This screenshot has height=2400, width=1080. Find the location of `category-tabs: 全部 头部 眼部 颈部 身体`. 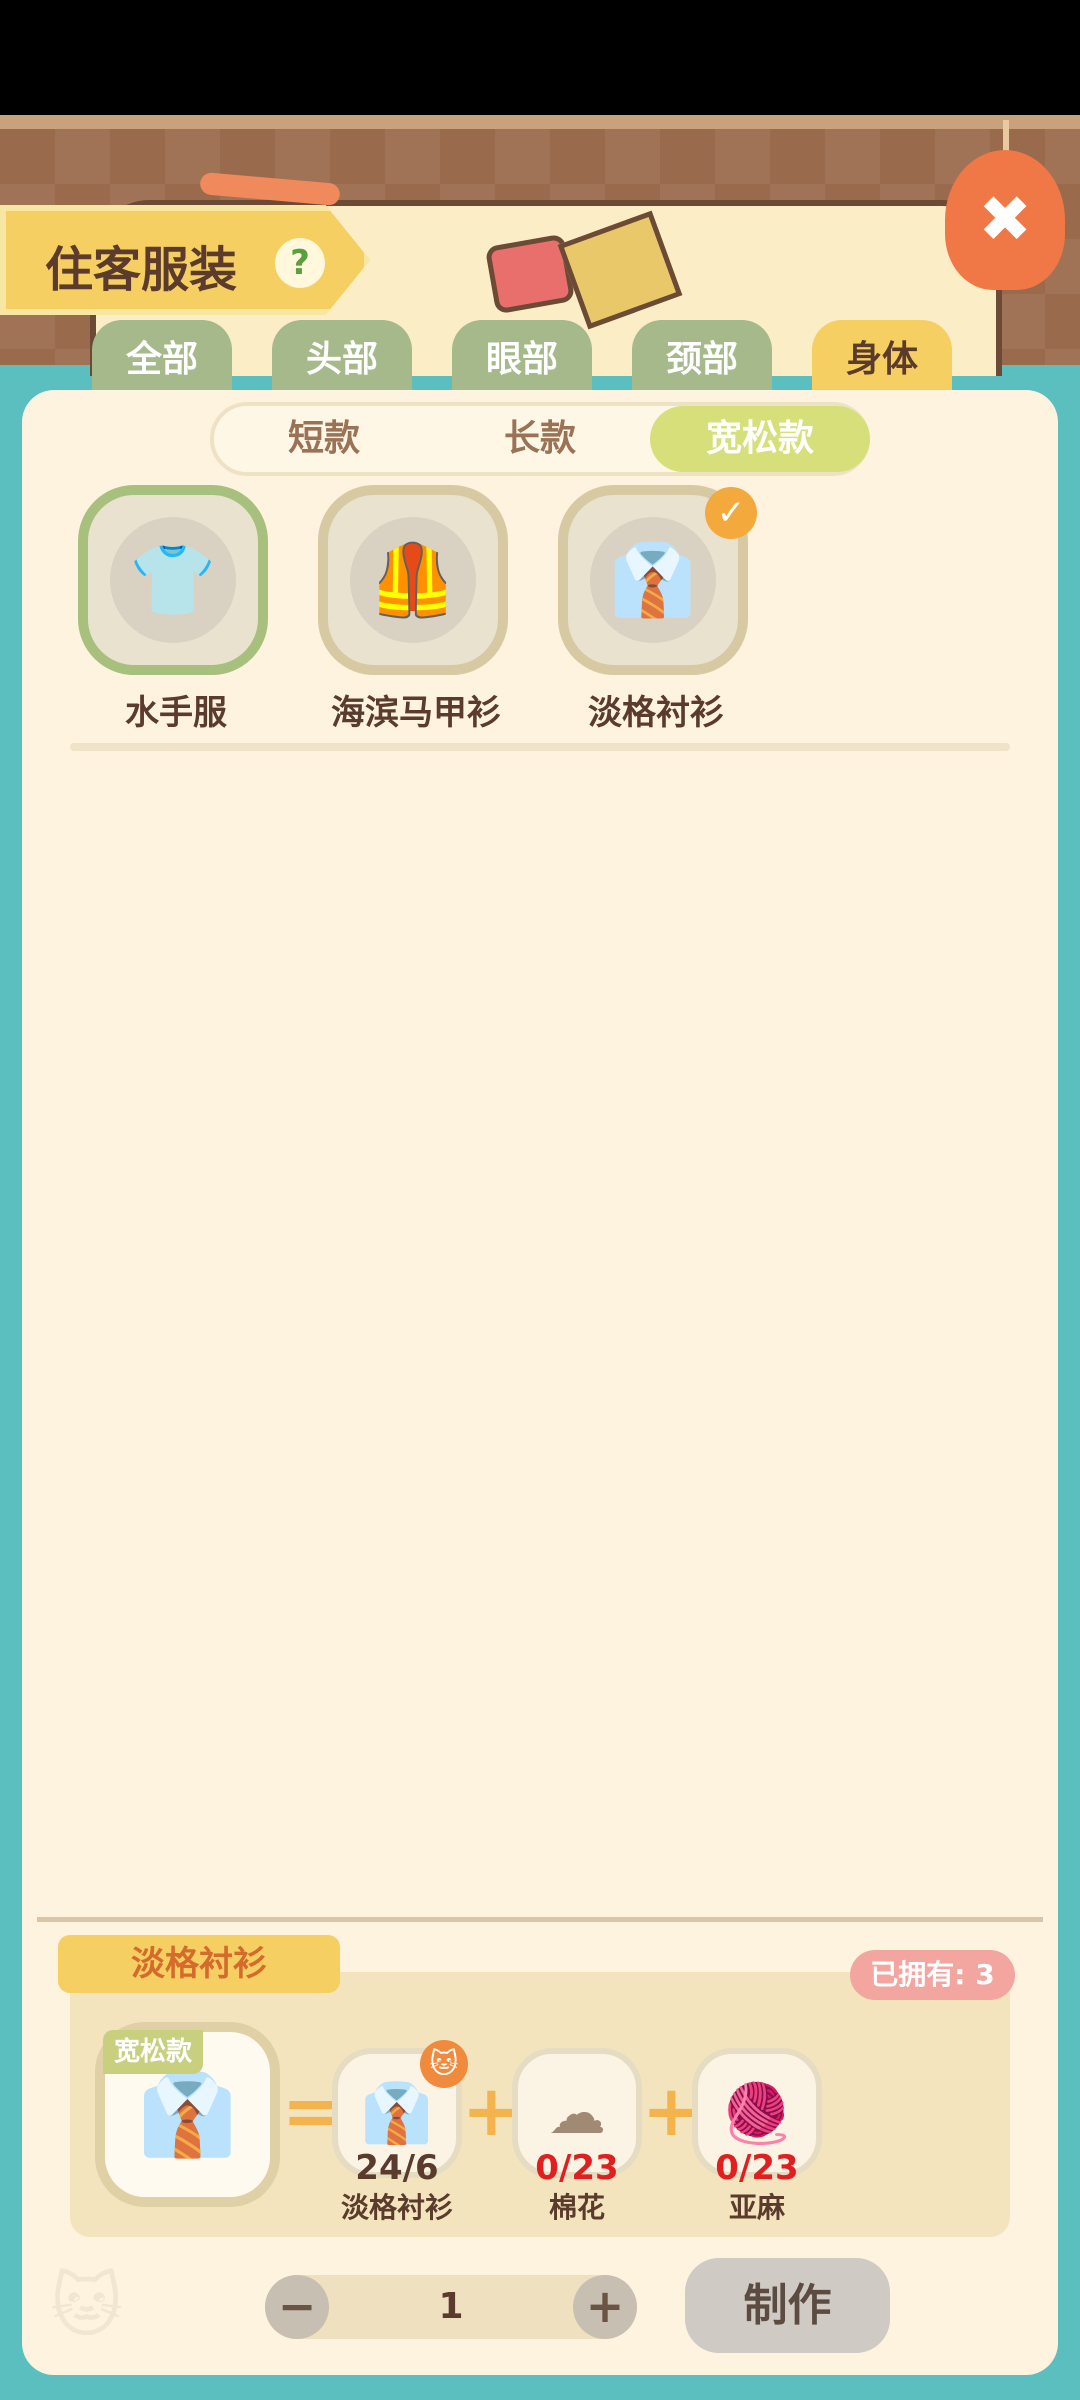

category-tabs: 全部 头部 眼部 颈部 身体 is located at coordinates (540, 357).